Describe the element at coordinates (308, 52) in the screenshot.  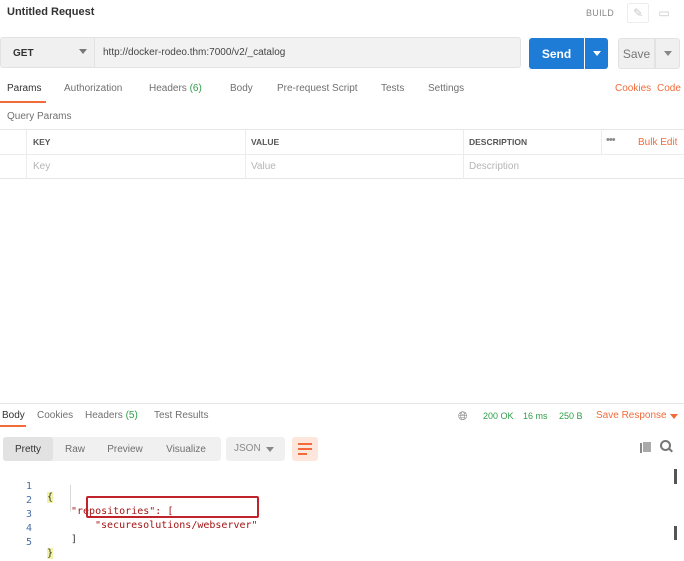
I see `url-input: http://docker-rodeo.thm:7000/v2/_catalog` at that location.